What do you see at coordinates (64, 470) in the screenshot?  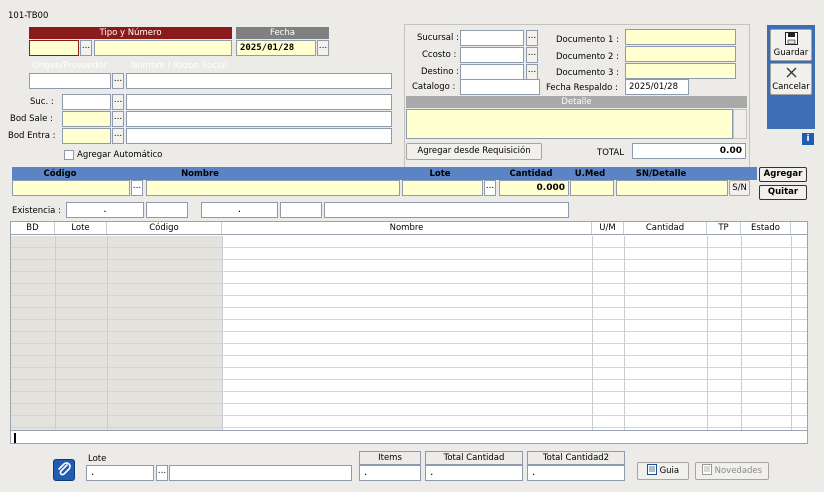 I see `attach-button` at bounding box center [64, 470].